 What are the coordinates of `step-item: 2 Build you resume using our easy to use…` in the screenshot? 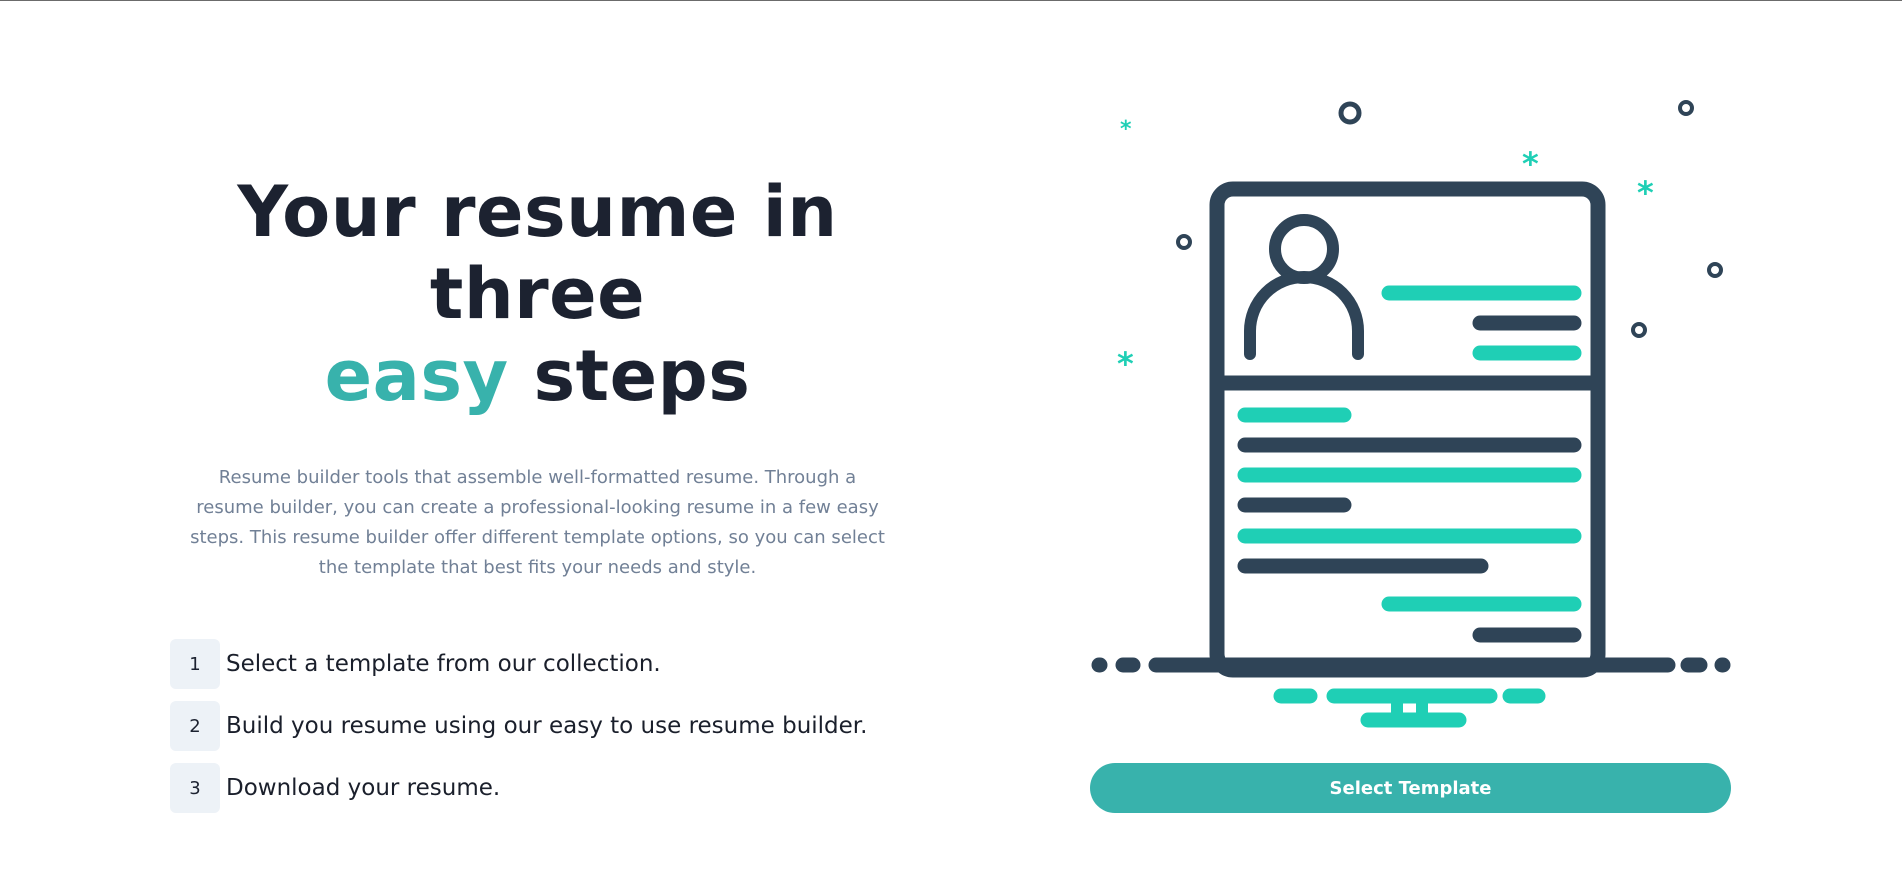 It's located at (537, 726).